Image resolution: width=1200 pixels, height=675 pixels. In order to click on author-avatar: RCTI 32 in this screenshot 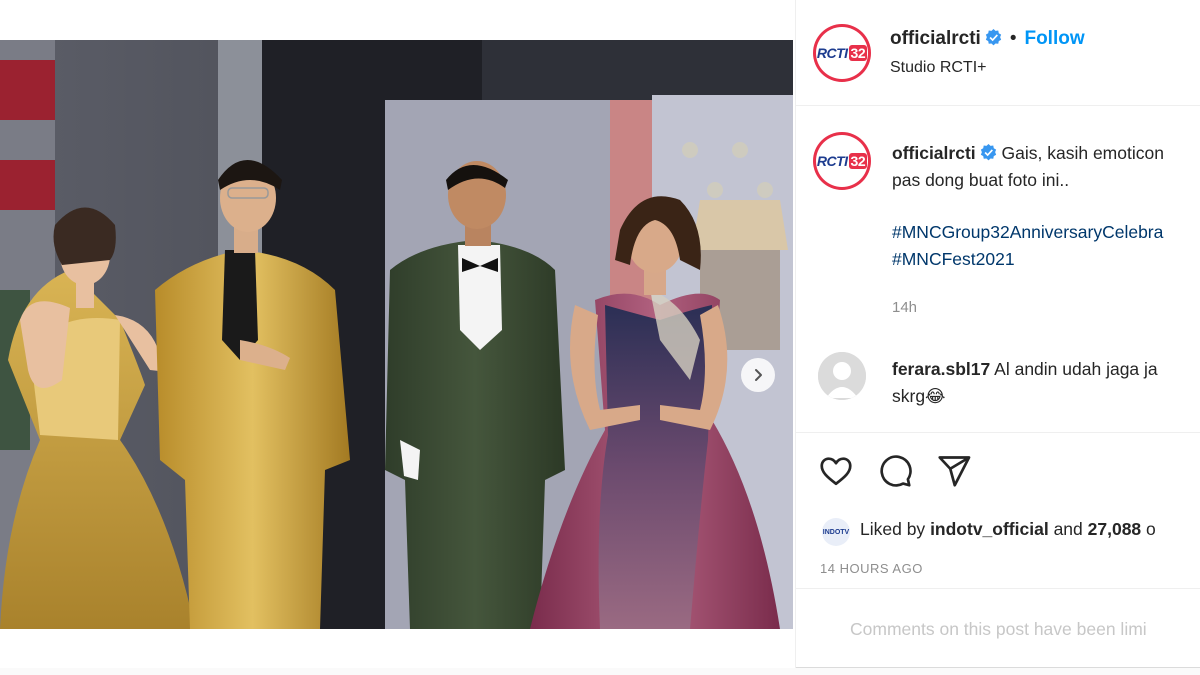, I will do `click(842, 53)`.